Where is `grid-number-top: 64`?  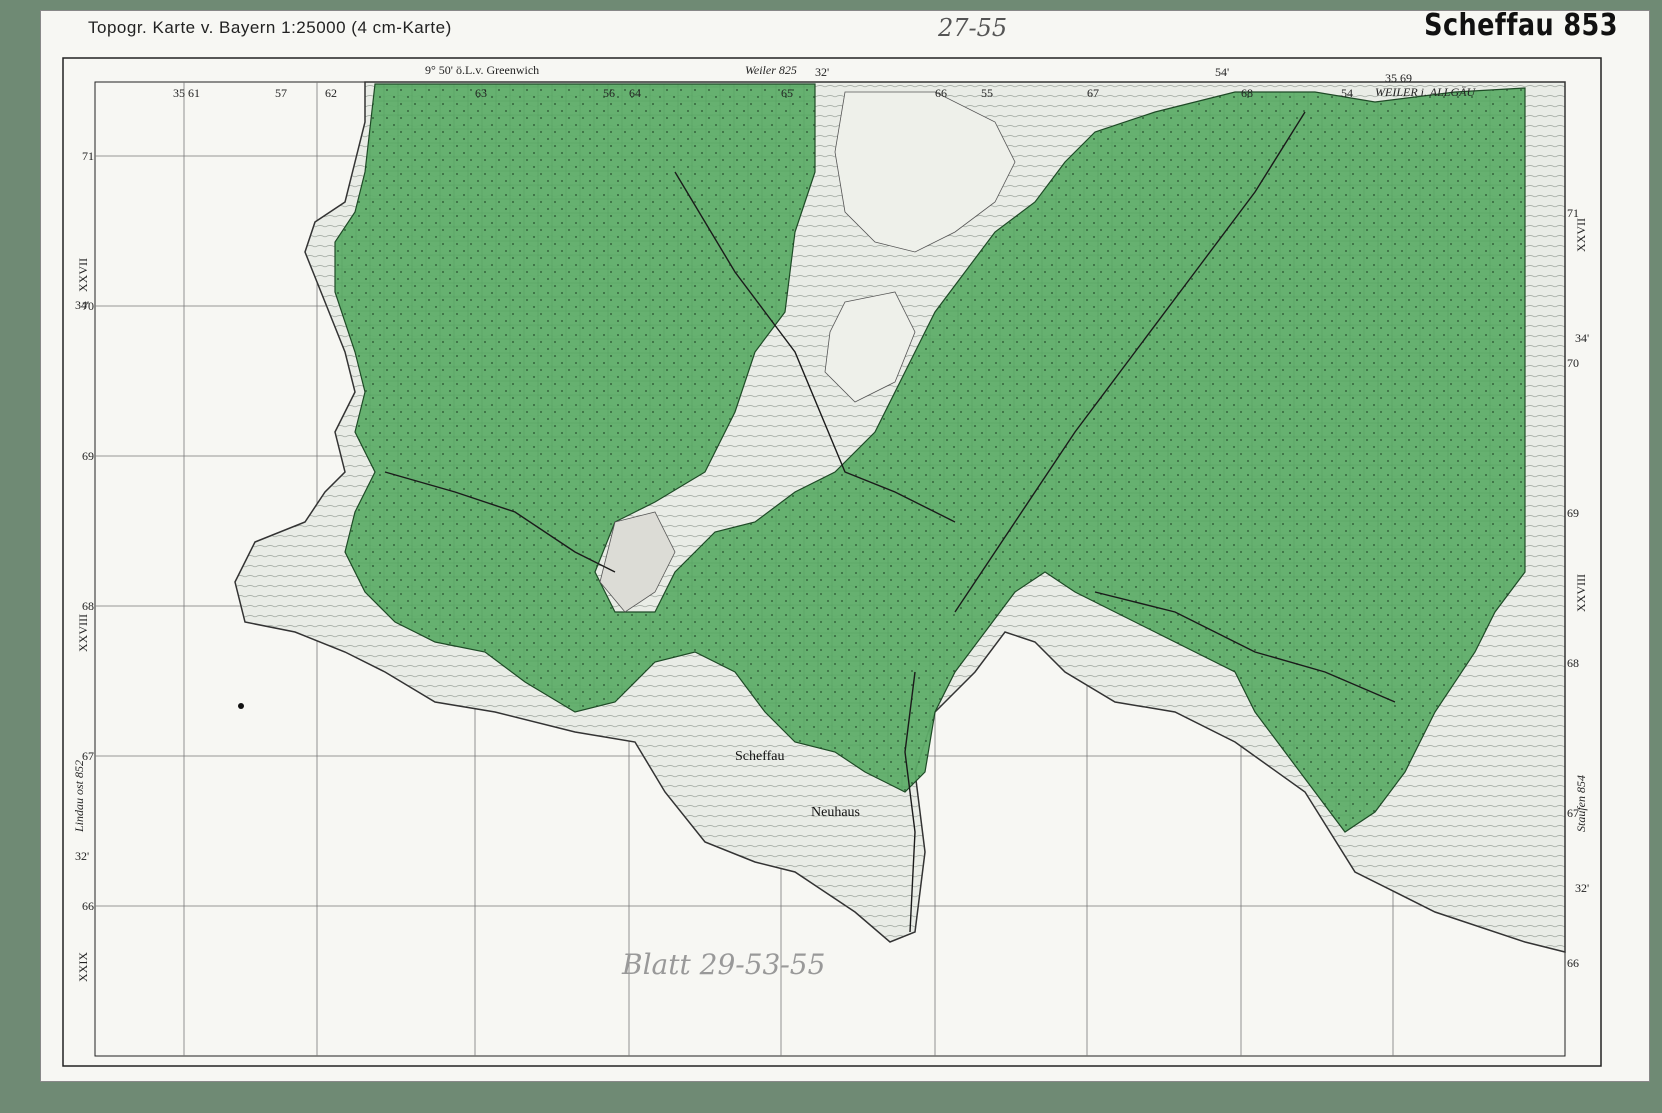 grid-number-top: 64 is located at coordinates (635, 93).